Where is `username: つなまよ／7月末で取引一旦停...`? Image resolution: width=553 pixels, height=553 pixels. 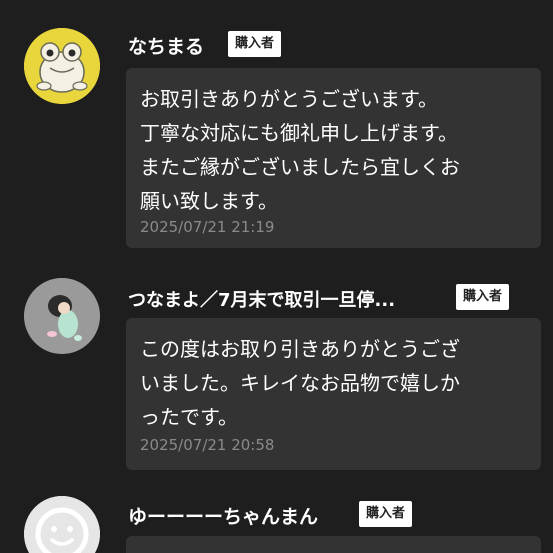
username: つなまよ／7月末で取引一旦停... is located at coordinates (261, 299).